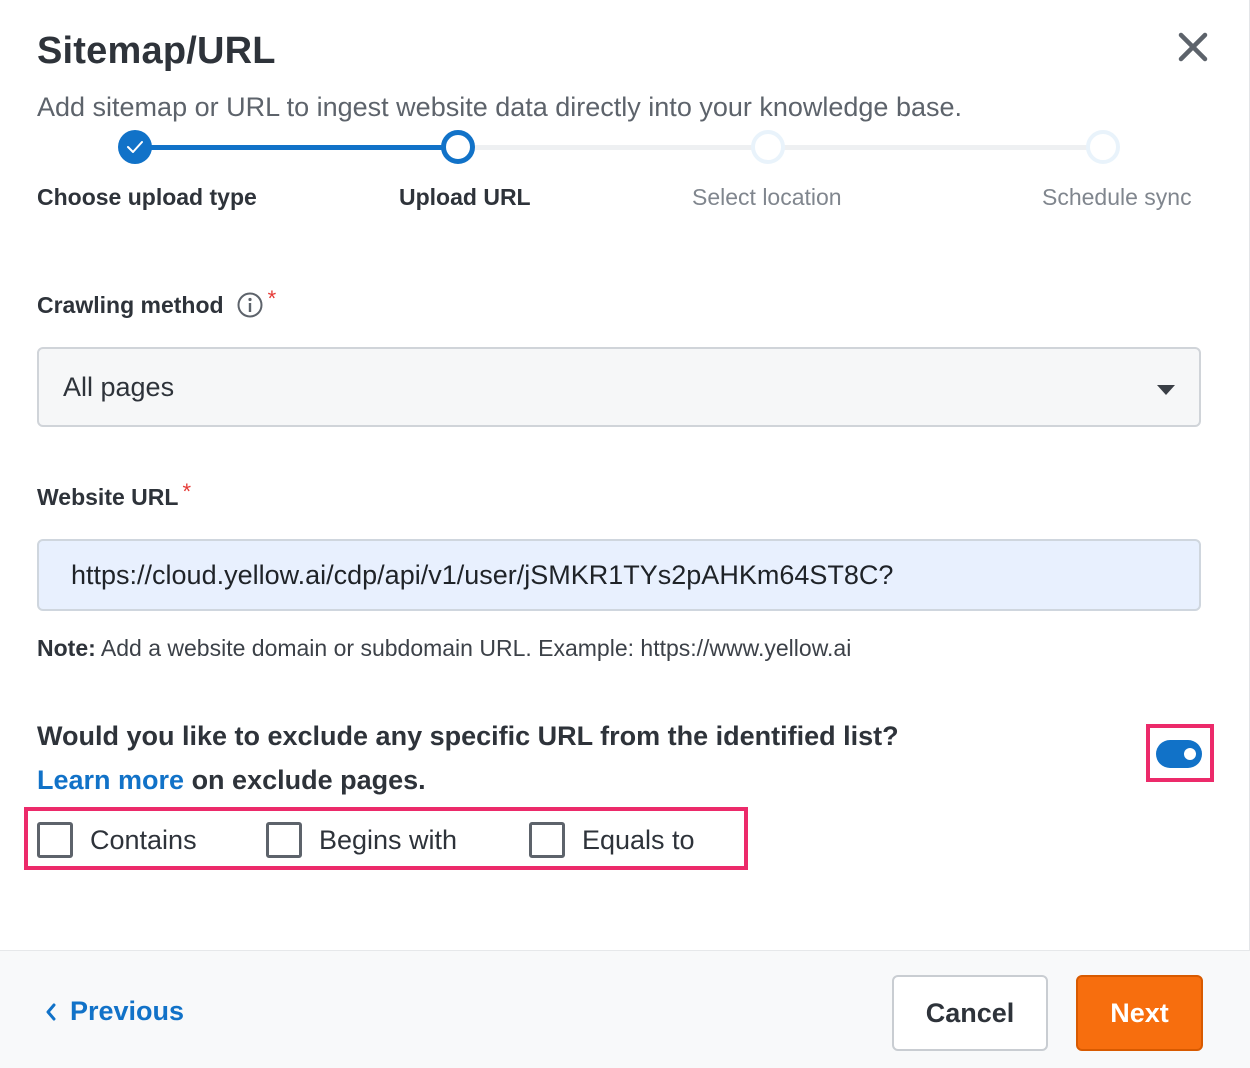 The width and height of the screenshot is (1250, 1068). Describe the element at coordinates (1193, 47) in the screenshot. I see `close-icon` at that location.